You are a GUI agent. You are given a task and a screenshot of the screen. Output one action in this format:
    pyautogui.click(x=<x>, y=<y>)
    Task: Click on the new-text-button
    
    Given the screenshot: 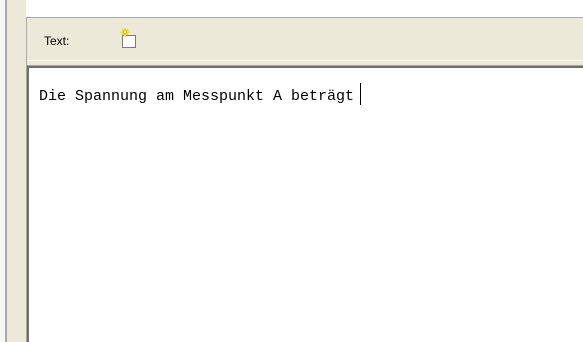 What is the action you would take?
    pyautogui.click(x=129, y=39)
    